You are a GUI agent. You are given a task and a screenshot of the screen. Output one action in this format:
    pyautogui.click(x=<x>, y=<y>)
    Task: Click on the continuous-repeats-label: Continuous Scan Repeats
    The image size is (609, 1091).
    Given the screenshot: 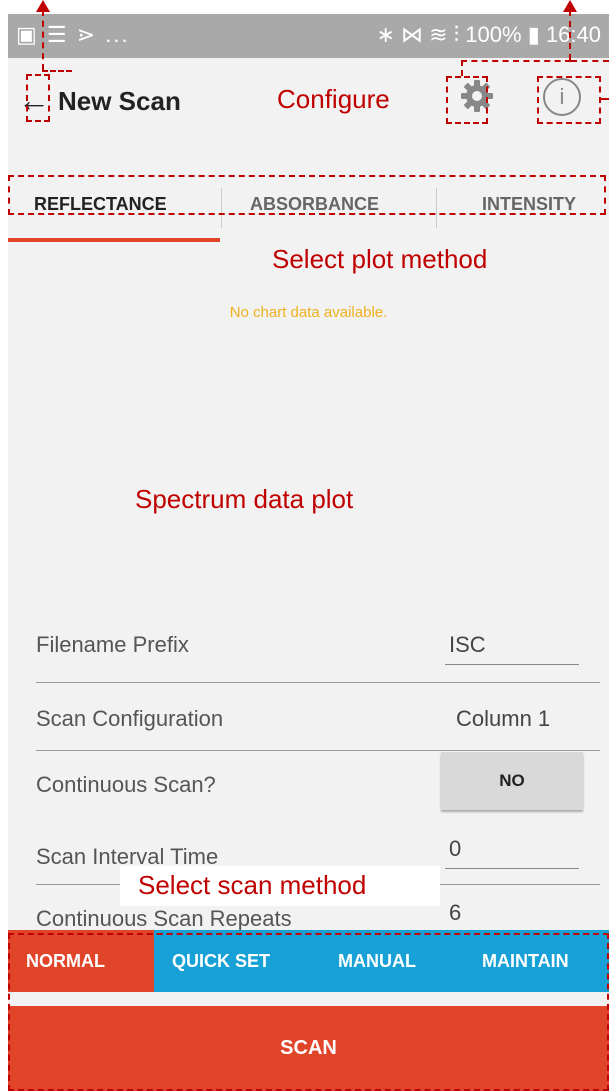 What is the action you would take?
    pyautogui.click(x=164, y=918)
    